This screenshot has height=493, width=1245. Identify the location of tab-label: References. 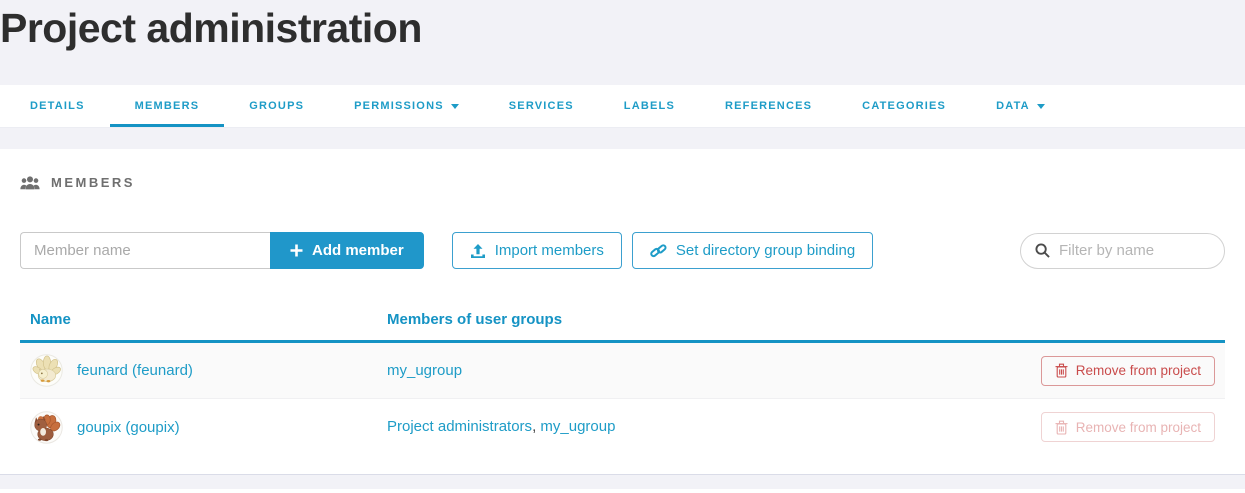
(768, 106).